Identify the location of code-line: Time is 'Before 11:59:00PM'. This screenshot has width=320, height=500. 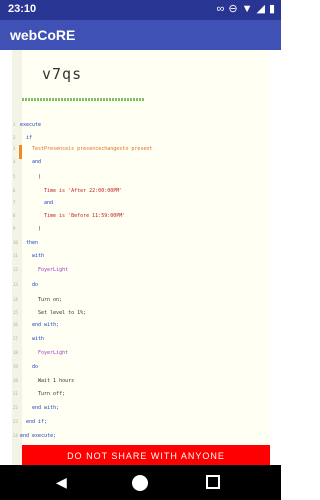
(84, 216).